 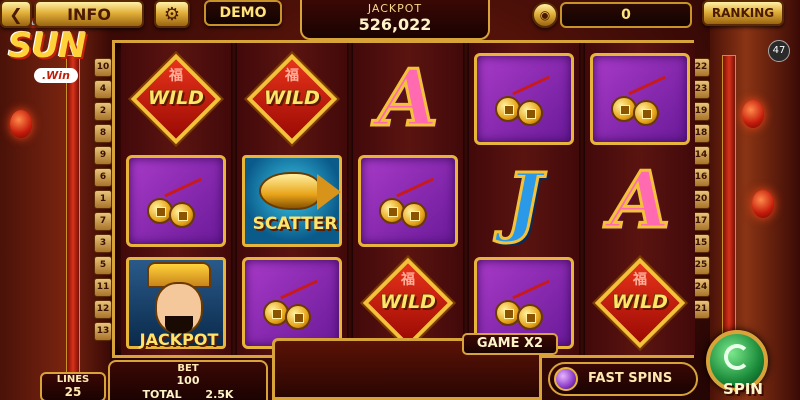 What do you see at coordinates (779, 51) in the screenshot?
I see `notification-badge: 47` at bounding box center [779, 51].